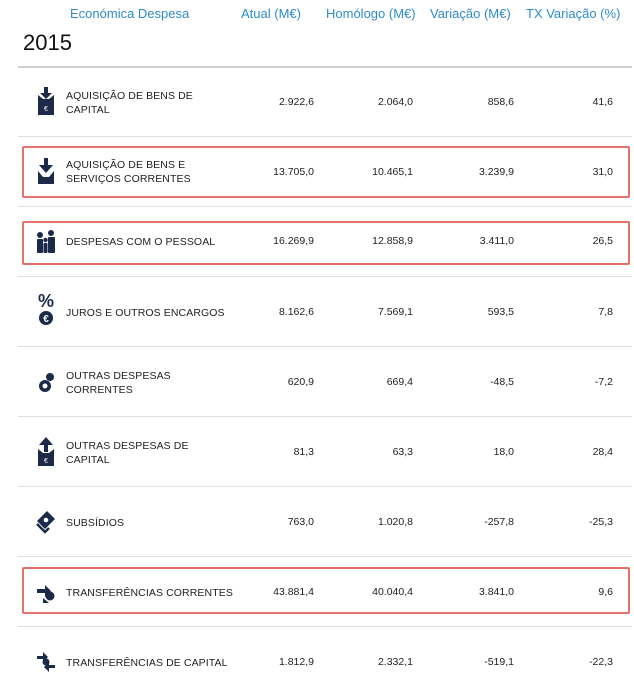 This screenshot has height=697, width=634. I want to click on variation-rate-value: 9,6, so click(605, 592).